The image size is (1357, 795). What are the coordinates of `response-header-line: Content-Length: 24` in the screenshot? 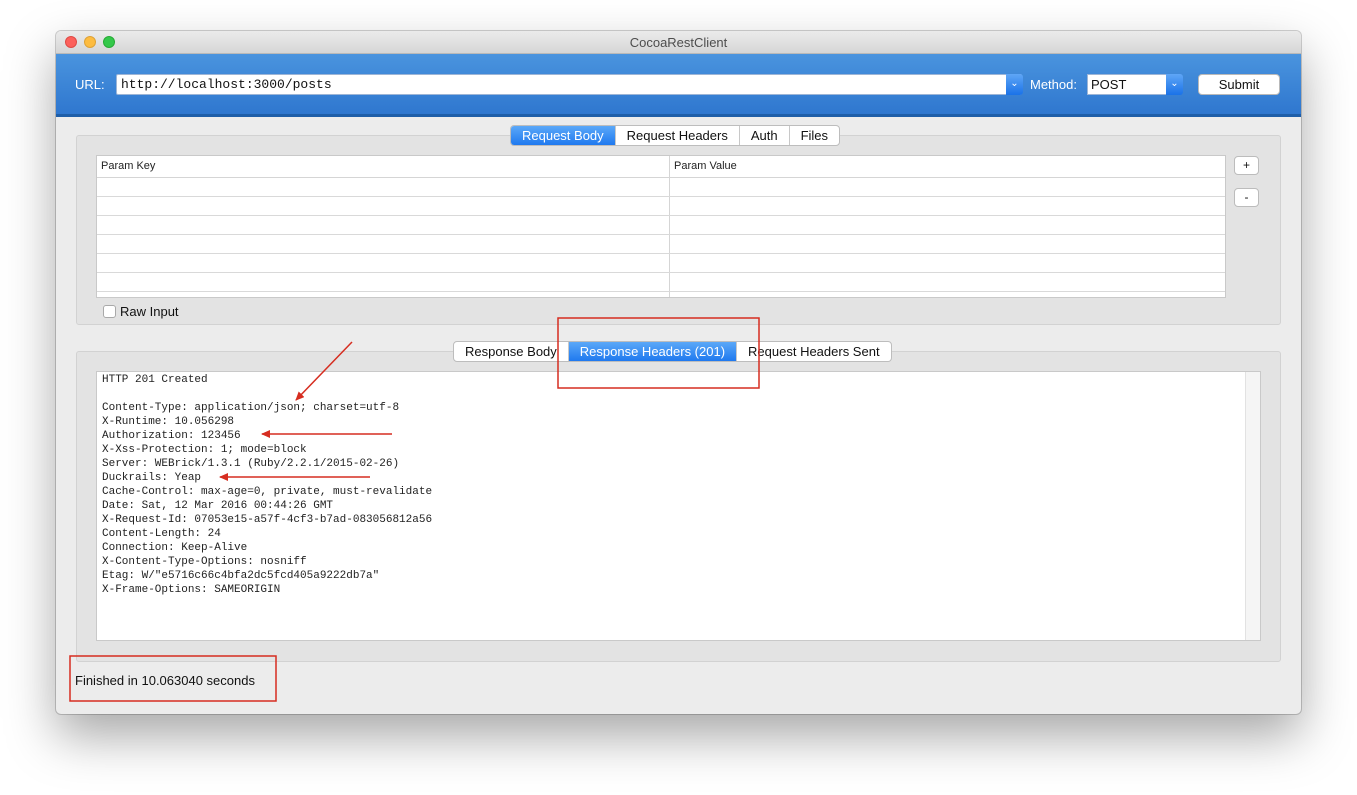 It's located at (161, 534).